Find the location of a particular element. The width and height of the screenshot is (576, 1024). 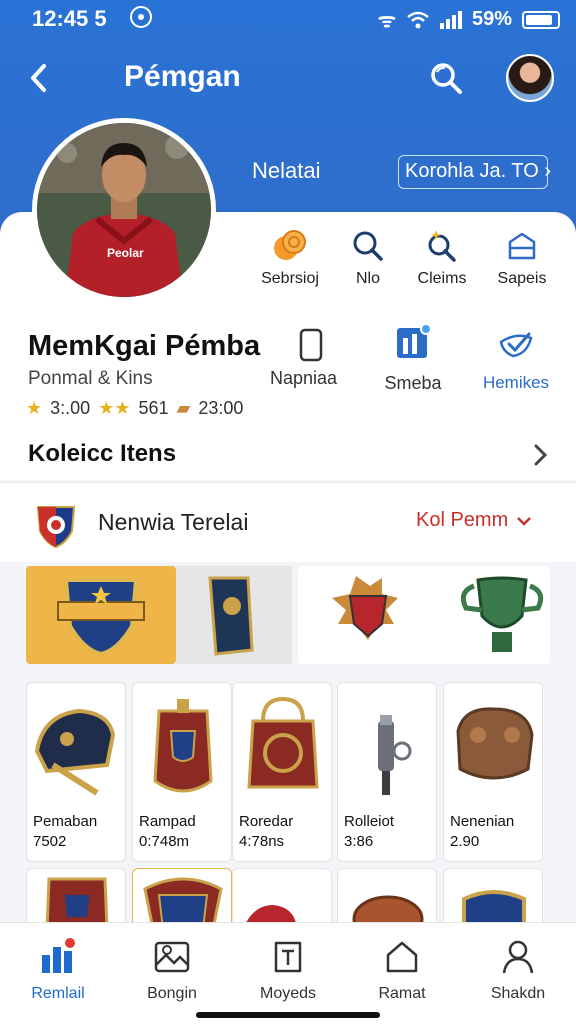

action-sebrsioj: Sebrsioj is located at coordinates (290, 258).